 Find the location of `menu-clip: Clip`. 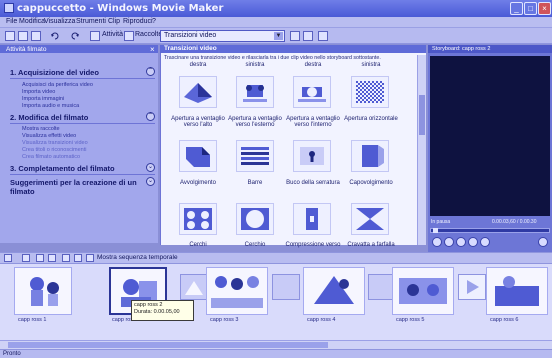

menu-clip: Clip is located at coordinates (114, 21).